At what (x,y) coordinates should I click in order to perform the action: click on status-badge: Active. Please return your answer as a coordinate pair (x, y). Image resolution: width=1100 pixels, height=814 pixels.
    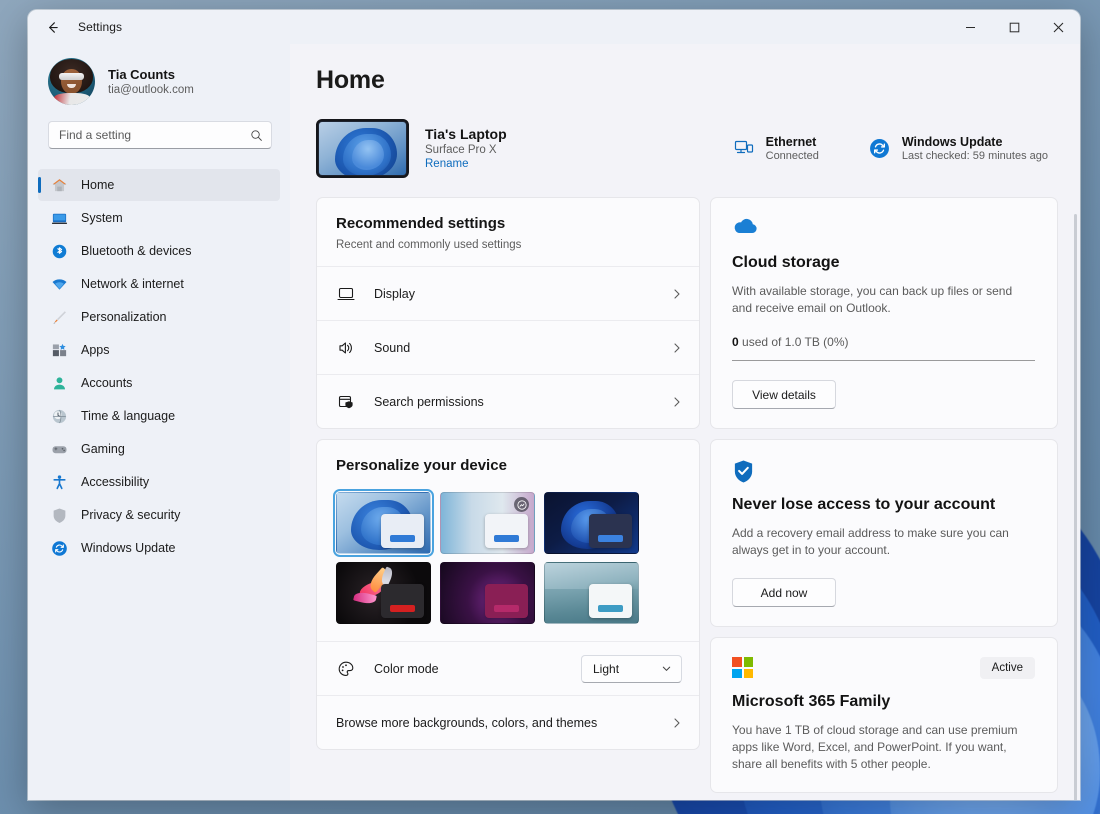
    Looking at the image, I should click on (1007, 668).